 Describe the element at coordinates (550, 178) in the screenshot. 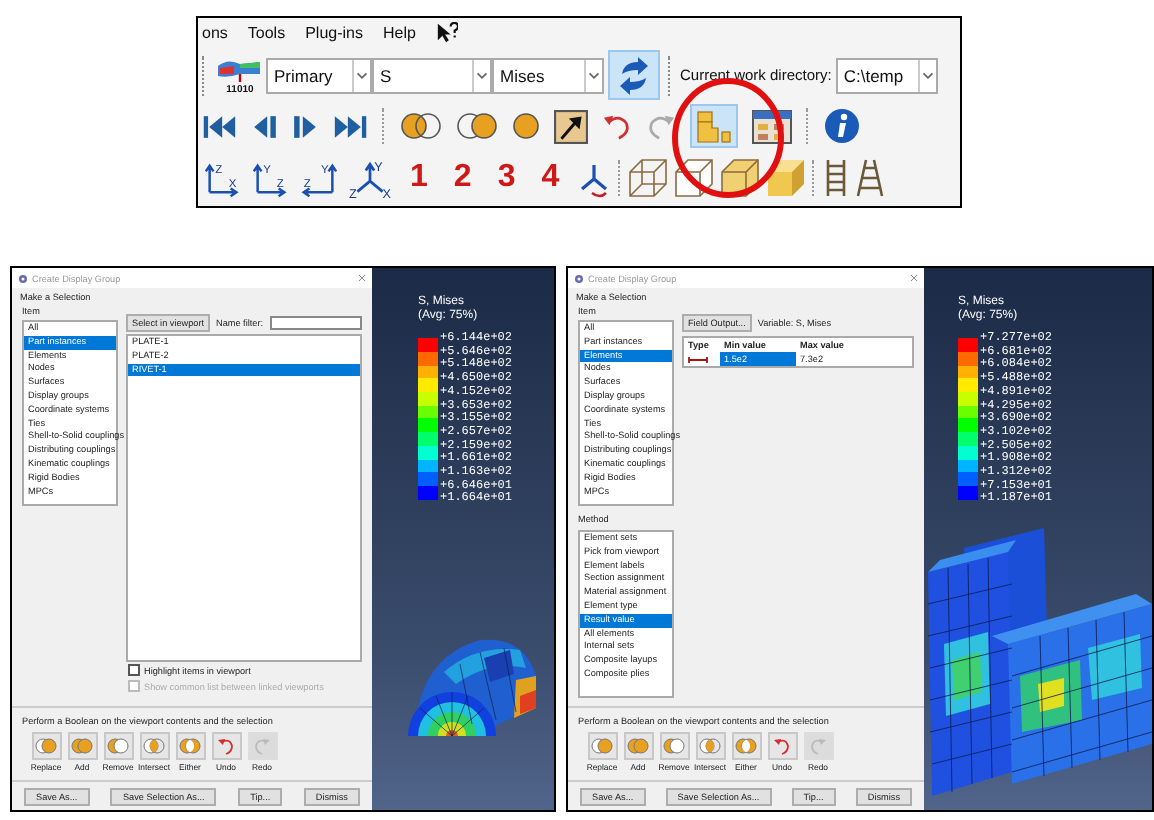

I see `view-button: 4` at that location.